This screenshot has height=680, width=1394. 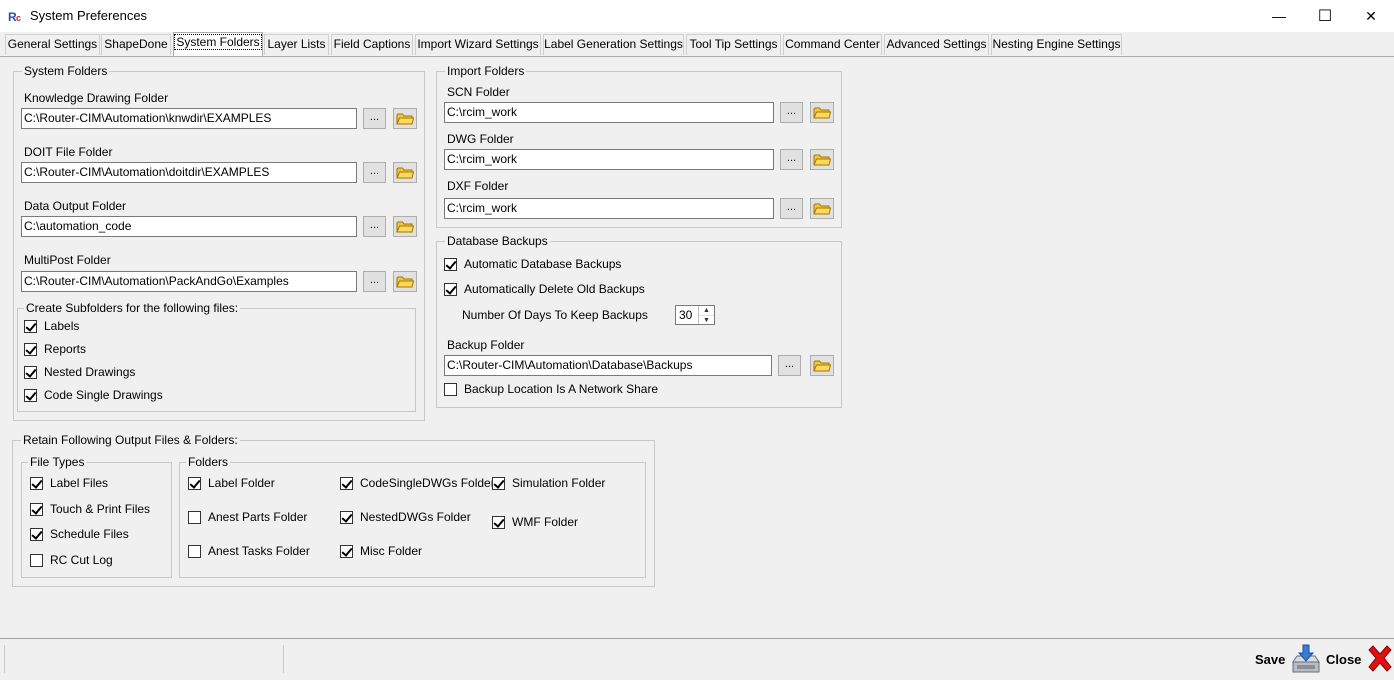 What do you see at coordinates (405, 281) in the screenshot?
I see `multipost-open-folder-button` at bounding box center [405, 281].